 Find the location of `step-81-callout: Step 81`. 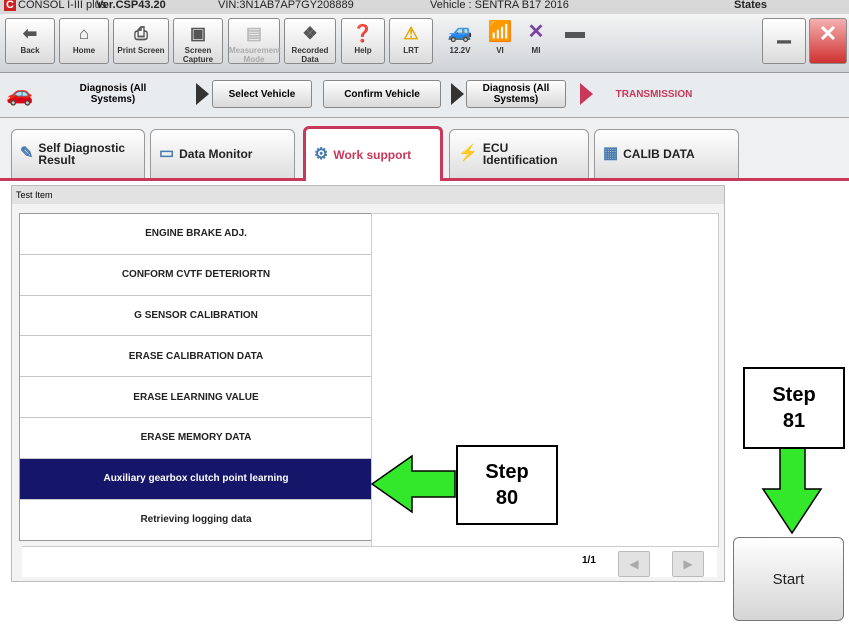

step-81-callout: Step 81 is located at coordinates (794, 408).